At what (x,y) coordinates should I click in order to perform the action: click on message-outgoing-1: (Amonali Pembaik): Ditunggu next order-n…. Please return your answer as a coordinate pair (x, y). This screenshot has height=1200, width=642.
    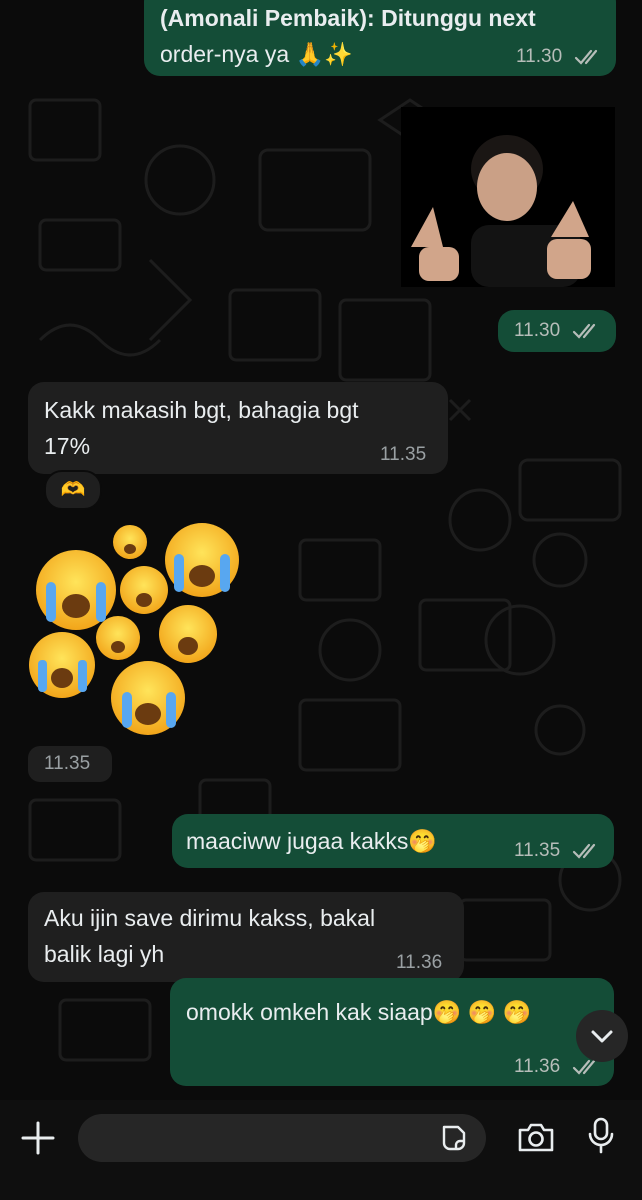
    Looking at the image, I should click on (380, 38).